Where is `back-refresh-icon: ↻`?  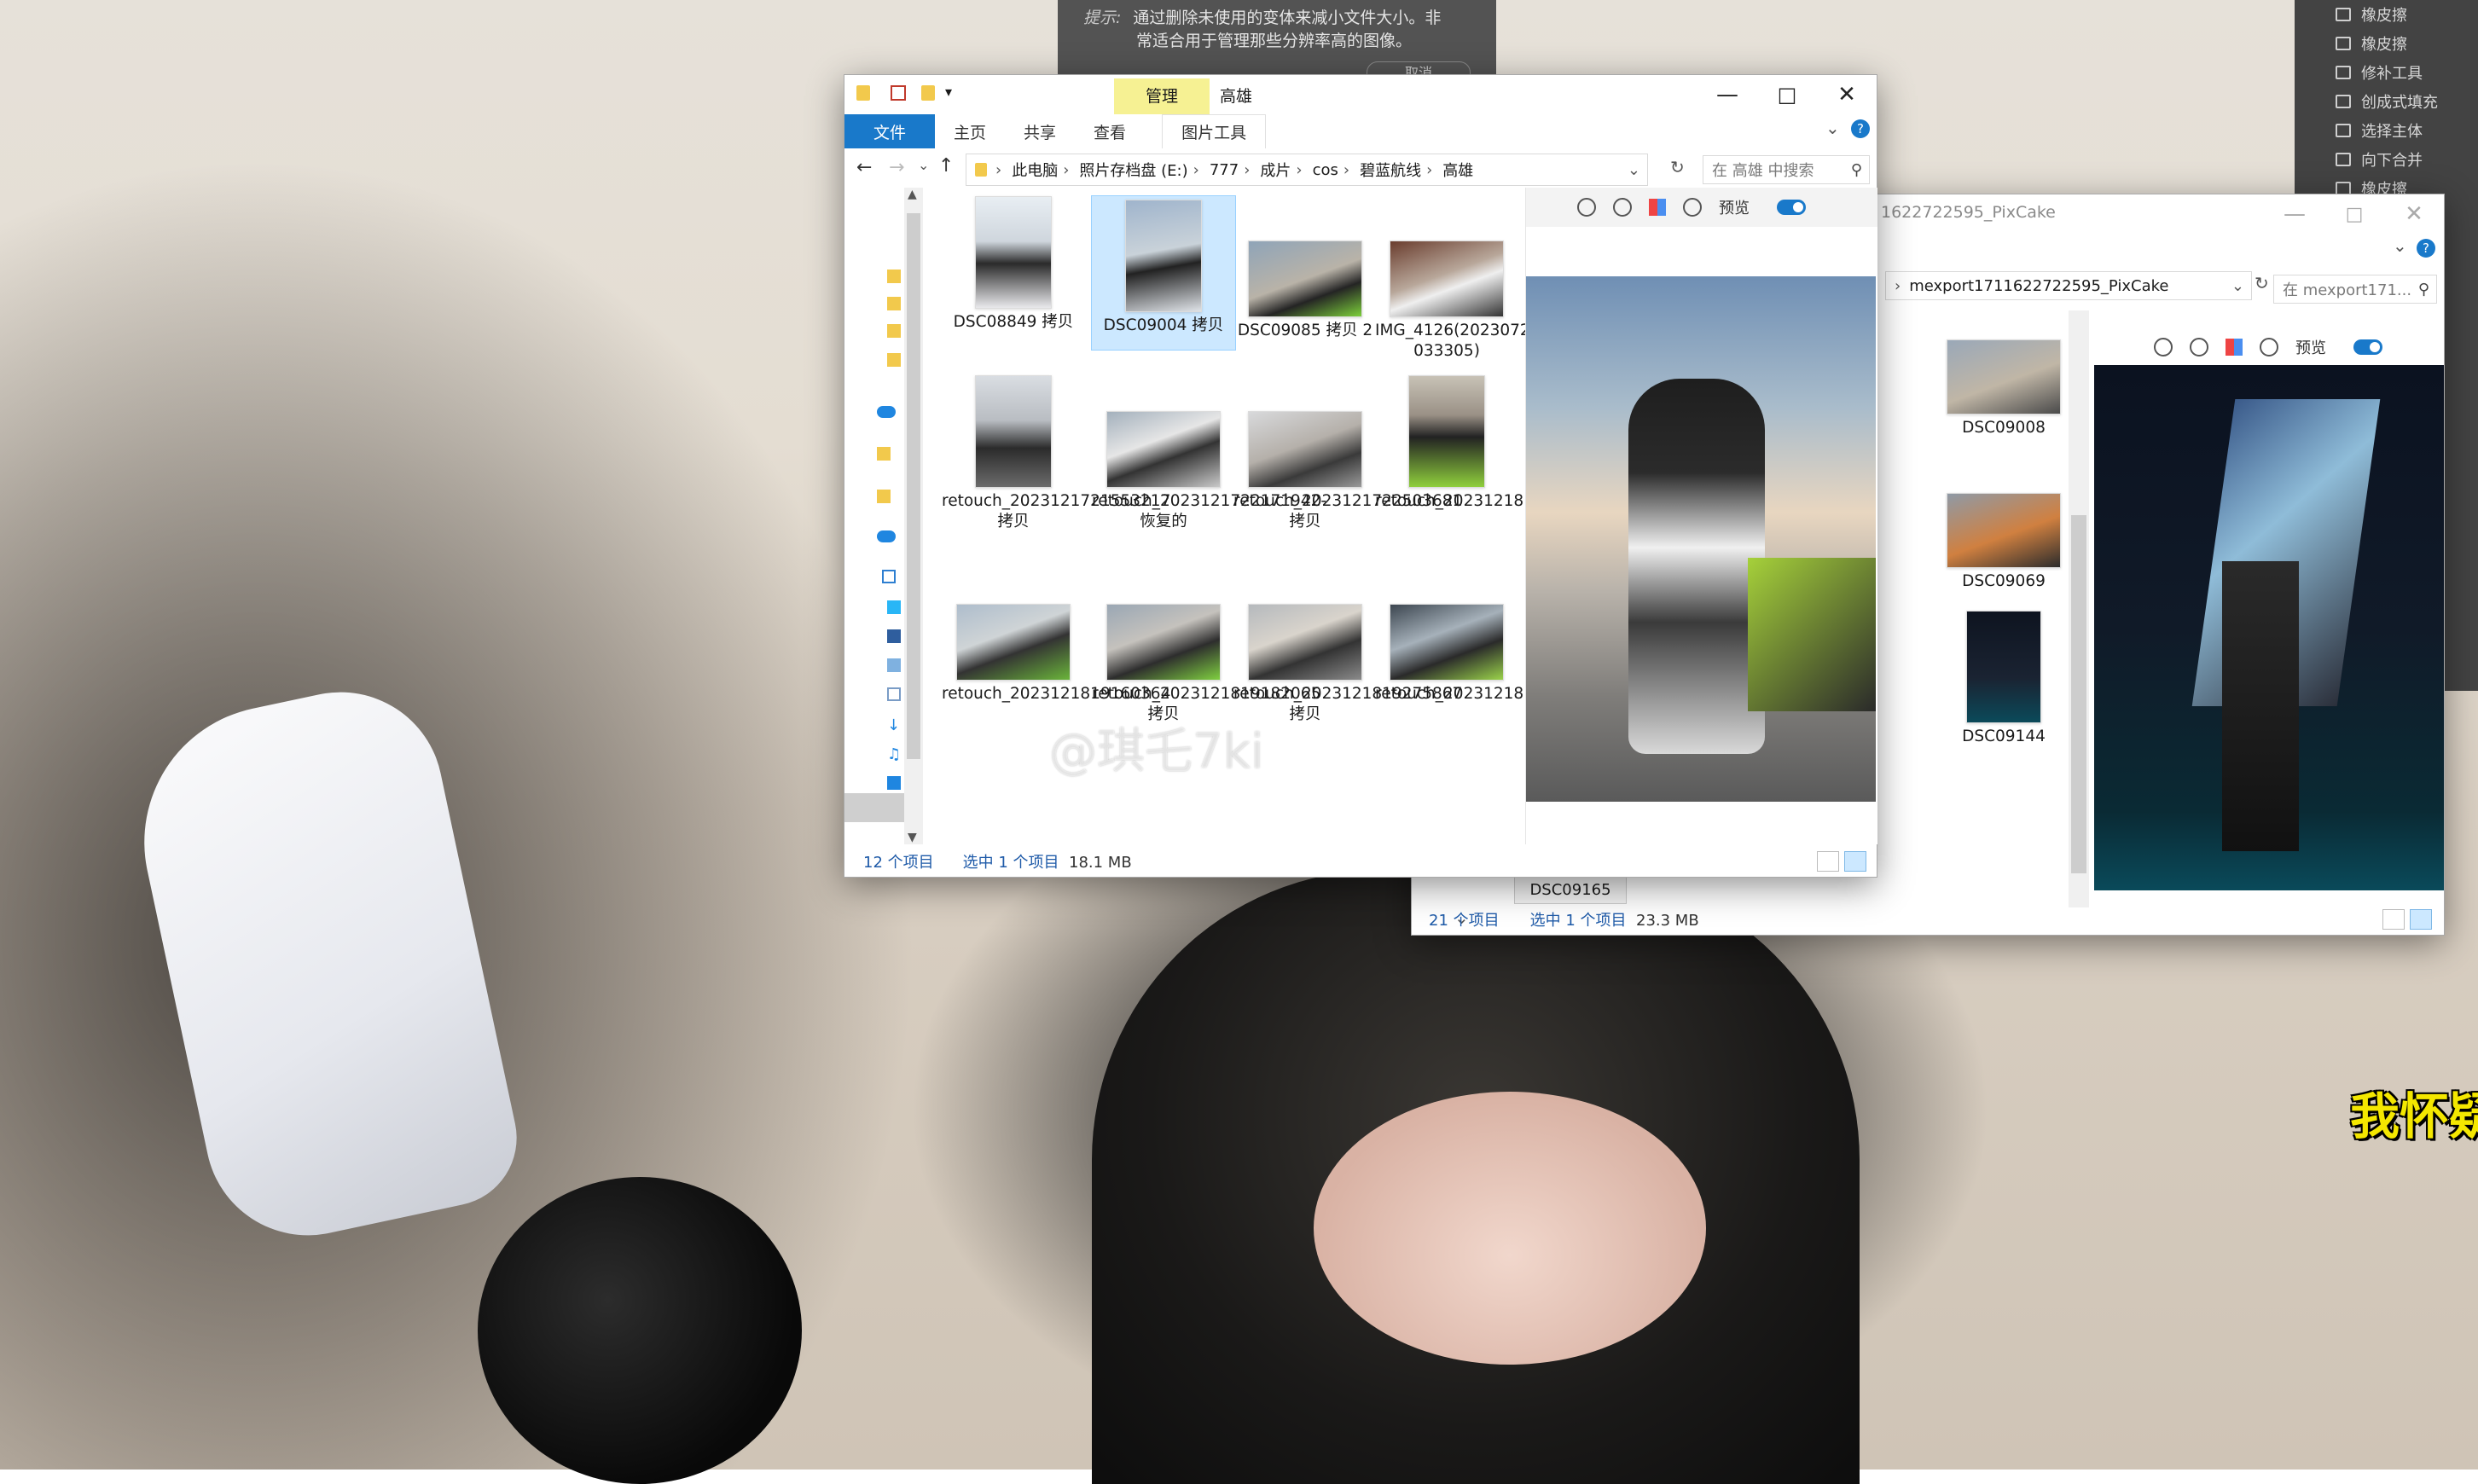 back-refresh-icon: ↻ is located at coordinates (2262, 283).